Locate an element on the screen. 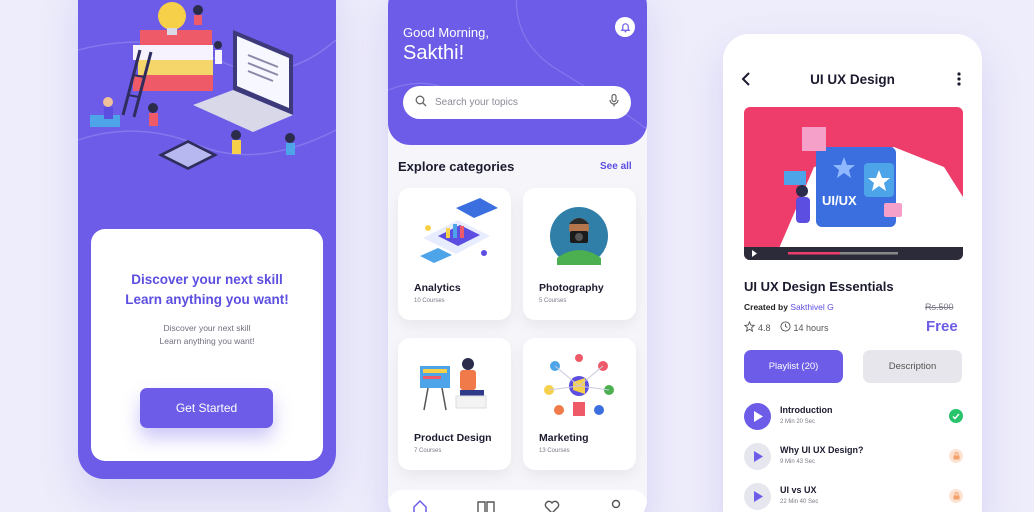 The height and width of the screenshot is (512, 1034). greeting-text: Good Morning, is located at coordinates (446, 32).